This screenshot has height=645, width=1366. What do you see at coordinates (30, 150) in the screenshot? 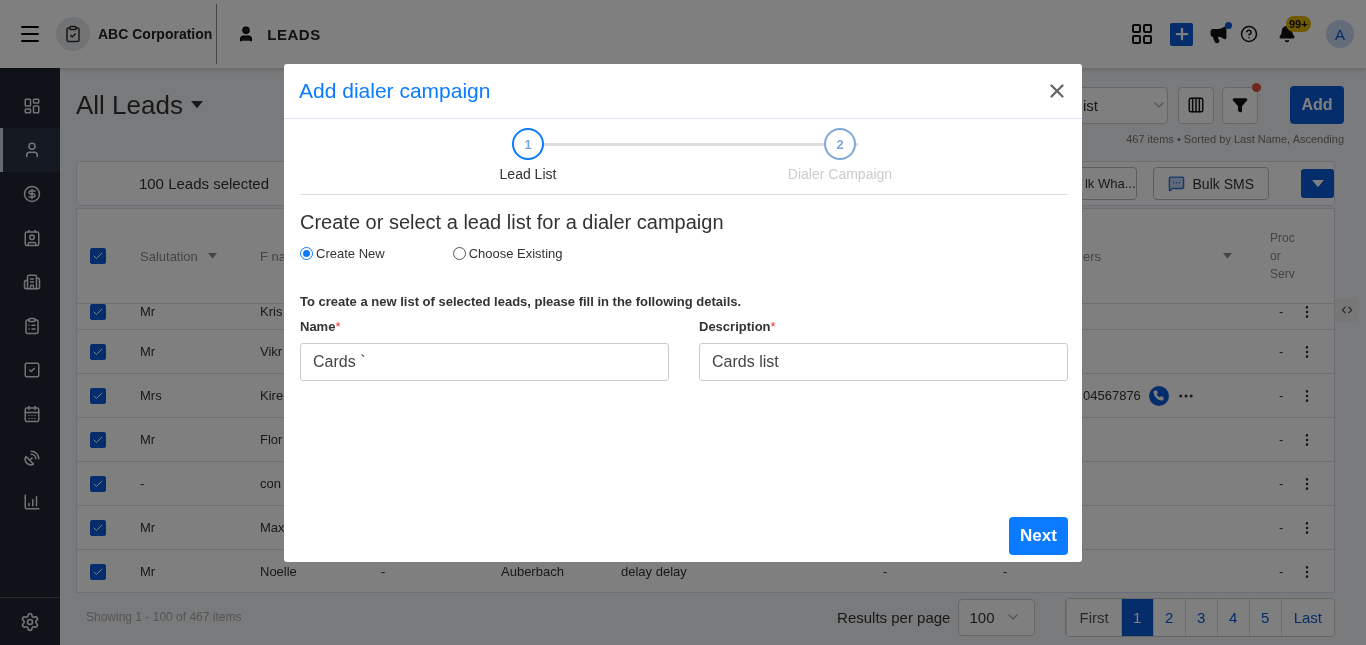
I see `sidebar-item` at bounding box center [30, 150].